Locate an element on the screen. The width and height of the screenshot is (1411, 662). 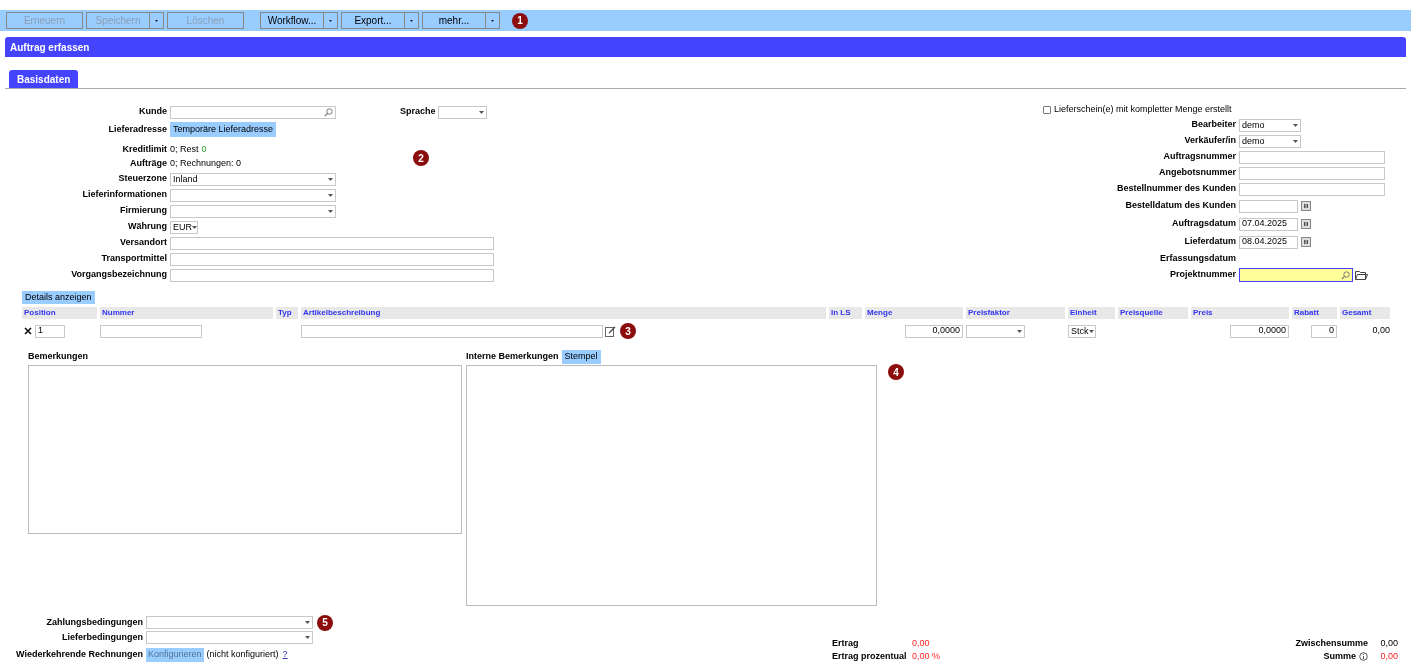
checkbox is located at coordinates (1047, 110).